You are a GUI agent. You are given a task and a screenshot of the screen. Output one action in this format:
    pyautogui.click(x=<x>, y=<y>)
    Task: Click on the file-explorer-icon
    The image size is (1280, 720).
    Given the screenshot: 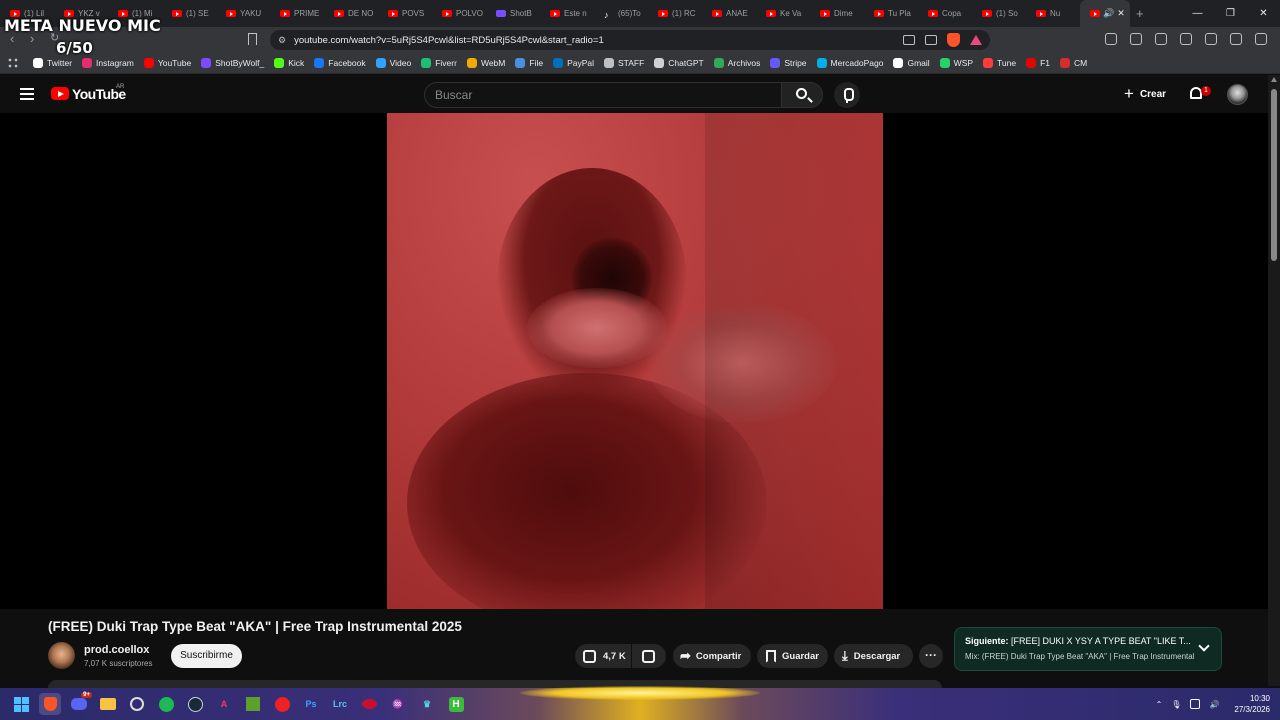 What is the action you would take?
    pyautogui.click(x=108, y=704)
    